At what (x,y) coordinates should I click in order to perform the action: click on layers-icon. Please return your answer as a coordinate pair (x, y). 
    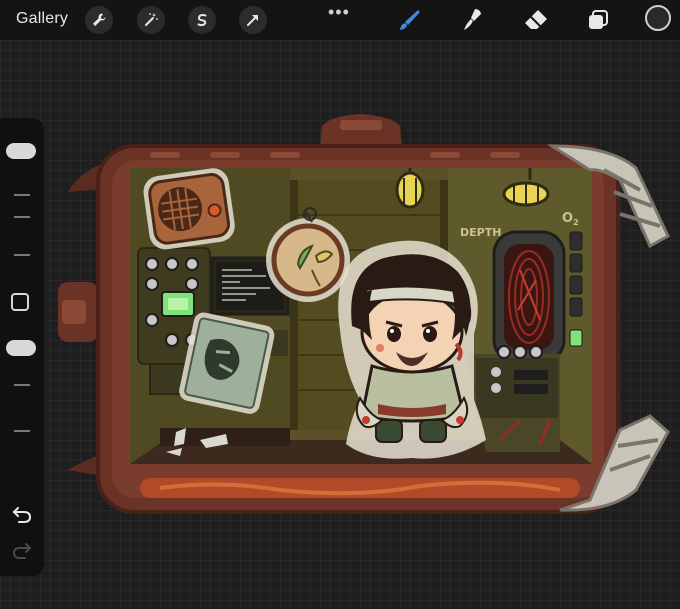
    Looking at the image, I should click on (598, 19).